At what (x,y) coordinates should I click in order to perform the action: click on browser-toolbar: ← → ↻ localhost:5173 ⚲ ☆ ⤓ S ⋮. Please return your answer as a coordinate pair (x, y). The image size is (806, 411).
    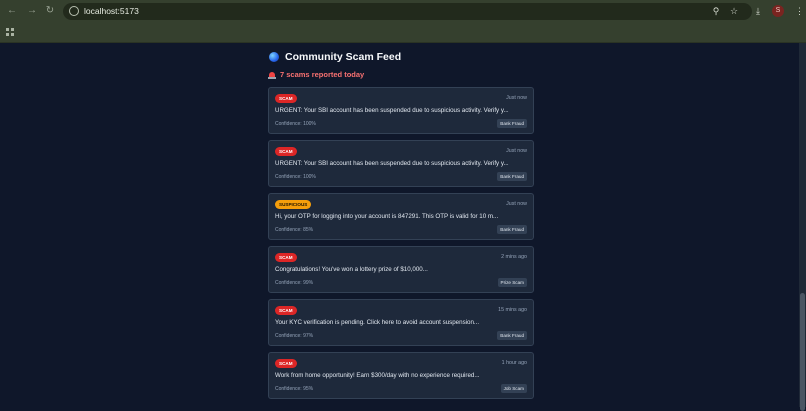
    Looking at the image, I should click on (403, 11).